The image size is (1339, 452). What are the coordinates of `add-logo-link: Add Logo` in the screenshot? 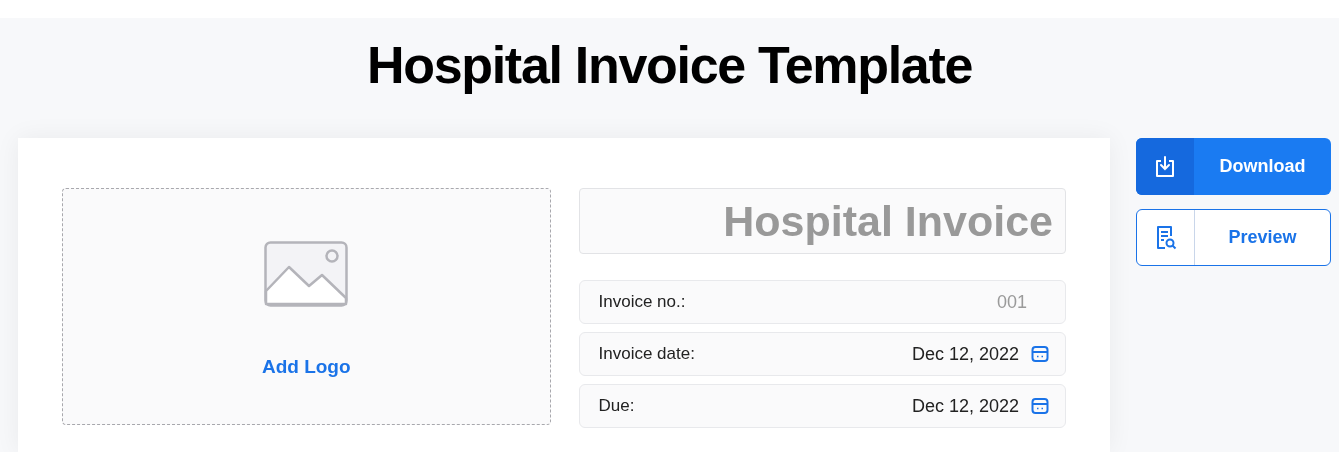 It's located at (306, 367).